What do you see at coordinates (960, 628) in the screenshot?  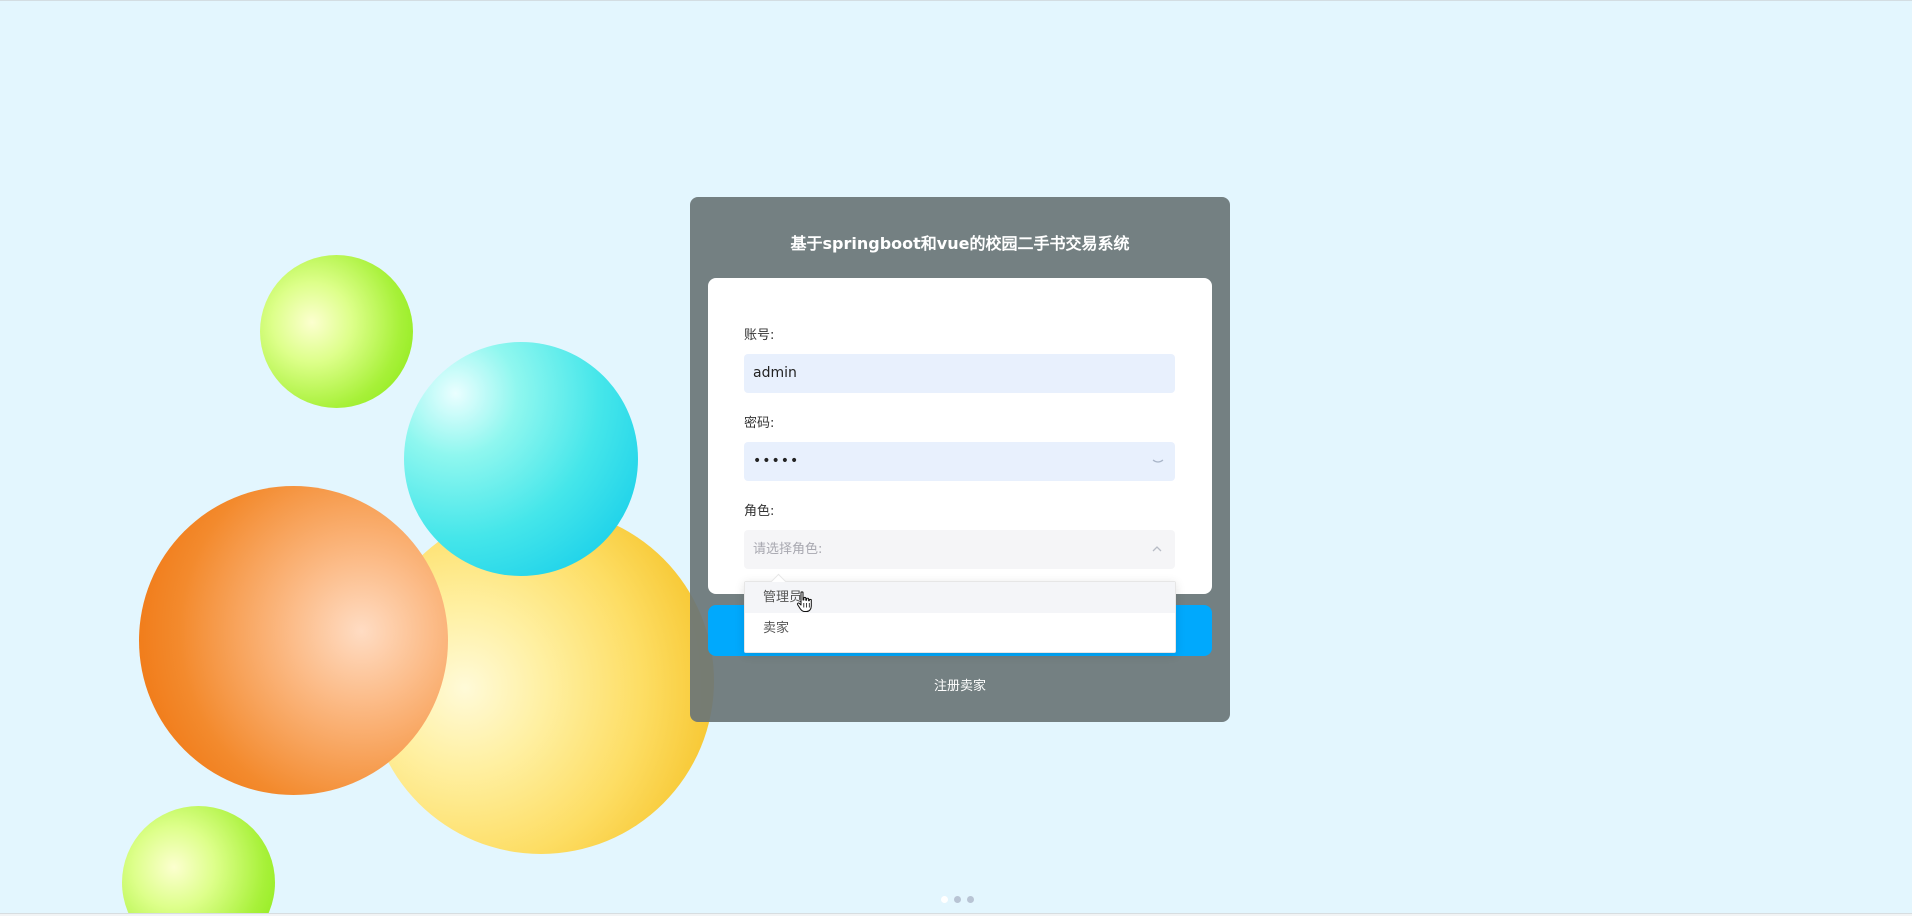 I see `dropdown-option-seller: 卖家` at bounding box center [960, 628].